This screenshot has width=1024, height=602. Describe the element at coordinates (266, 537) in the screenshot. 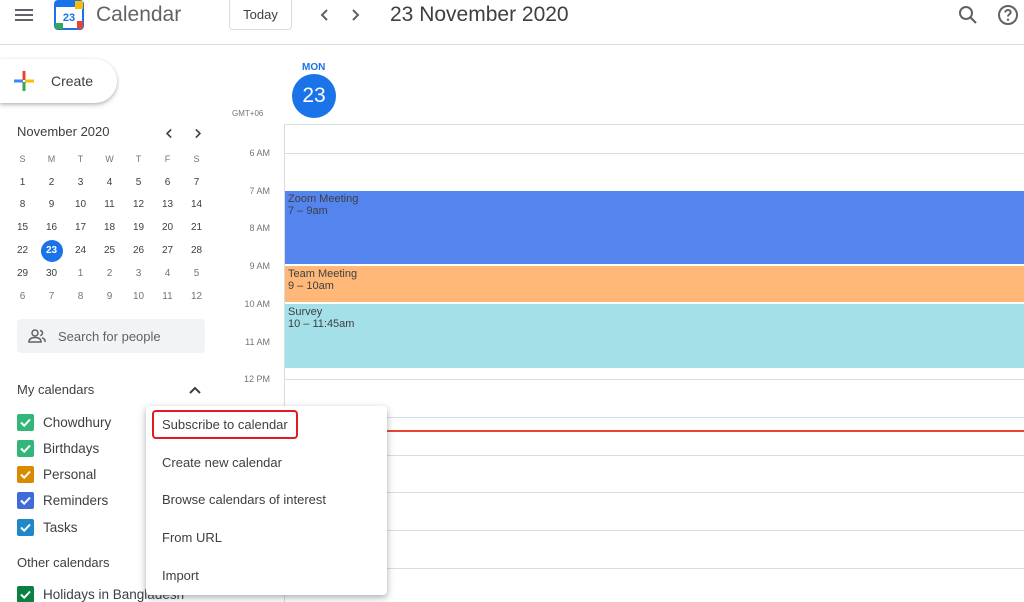

I see `menu-item: From URL` at that location.